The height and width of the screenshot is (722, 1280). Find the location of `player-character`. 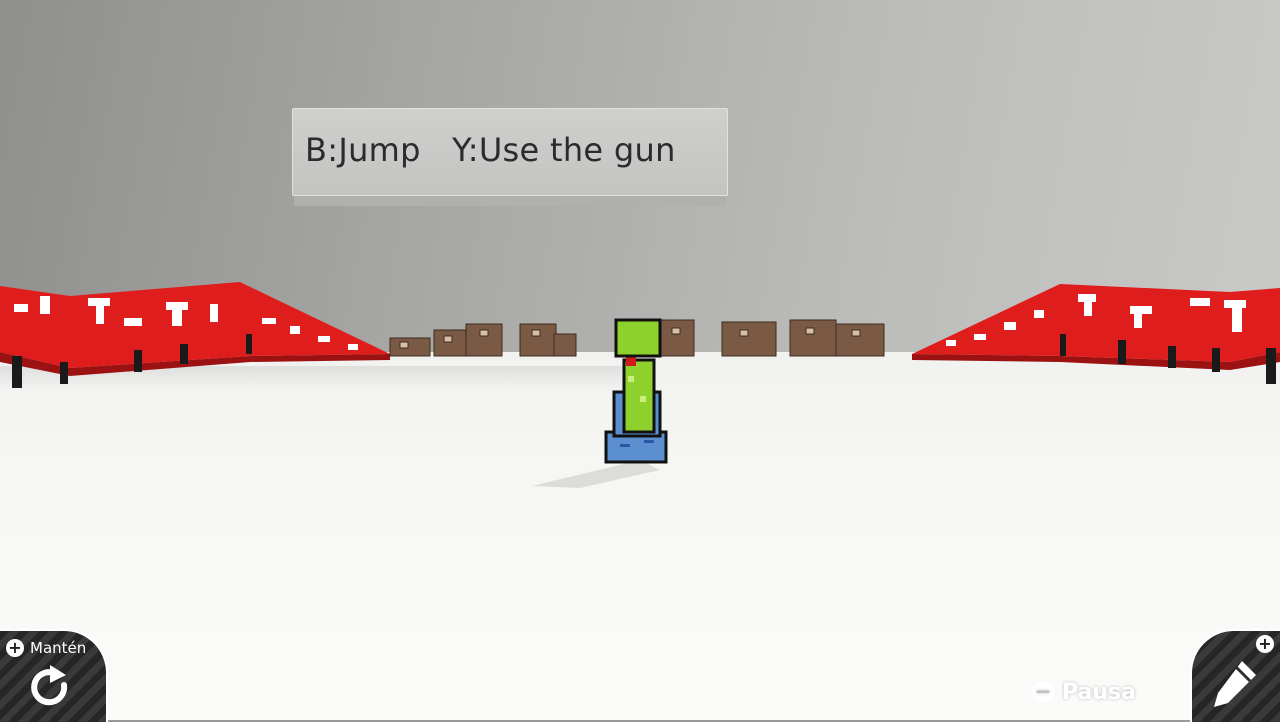

player-character is located at coordinates (636, 391).